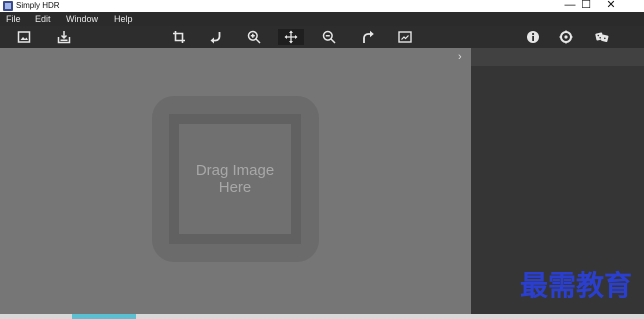 The height and width of the screenshot is (319, 644). I want to click on drop-zone-frame: Drag Image Here, so click(235, 179).